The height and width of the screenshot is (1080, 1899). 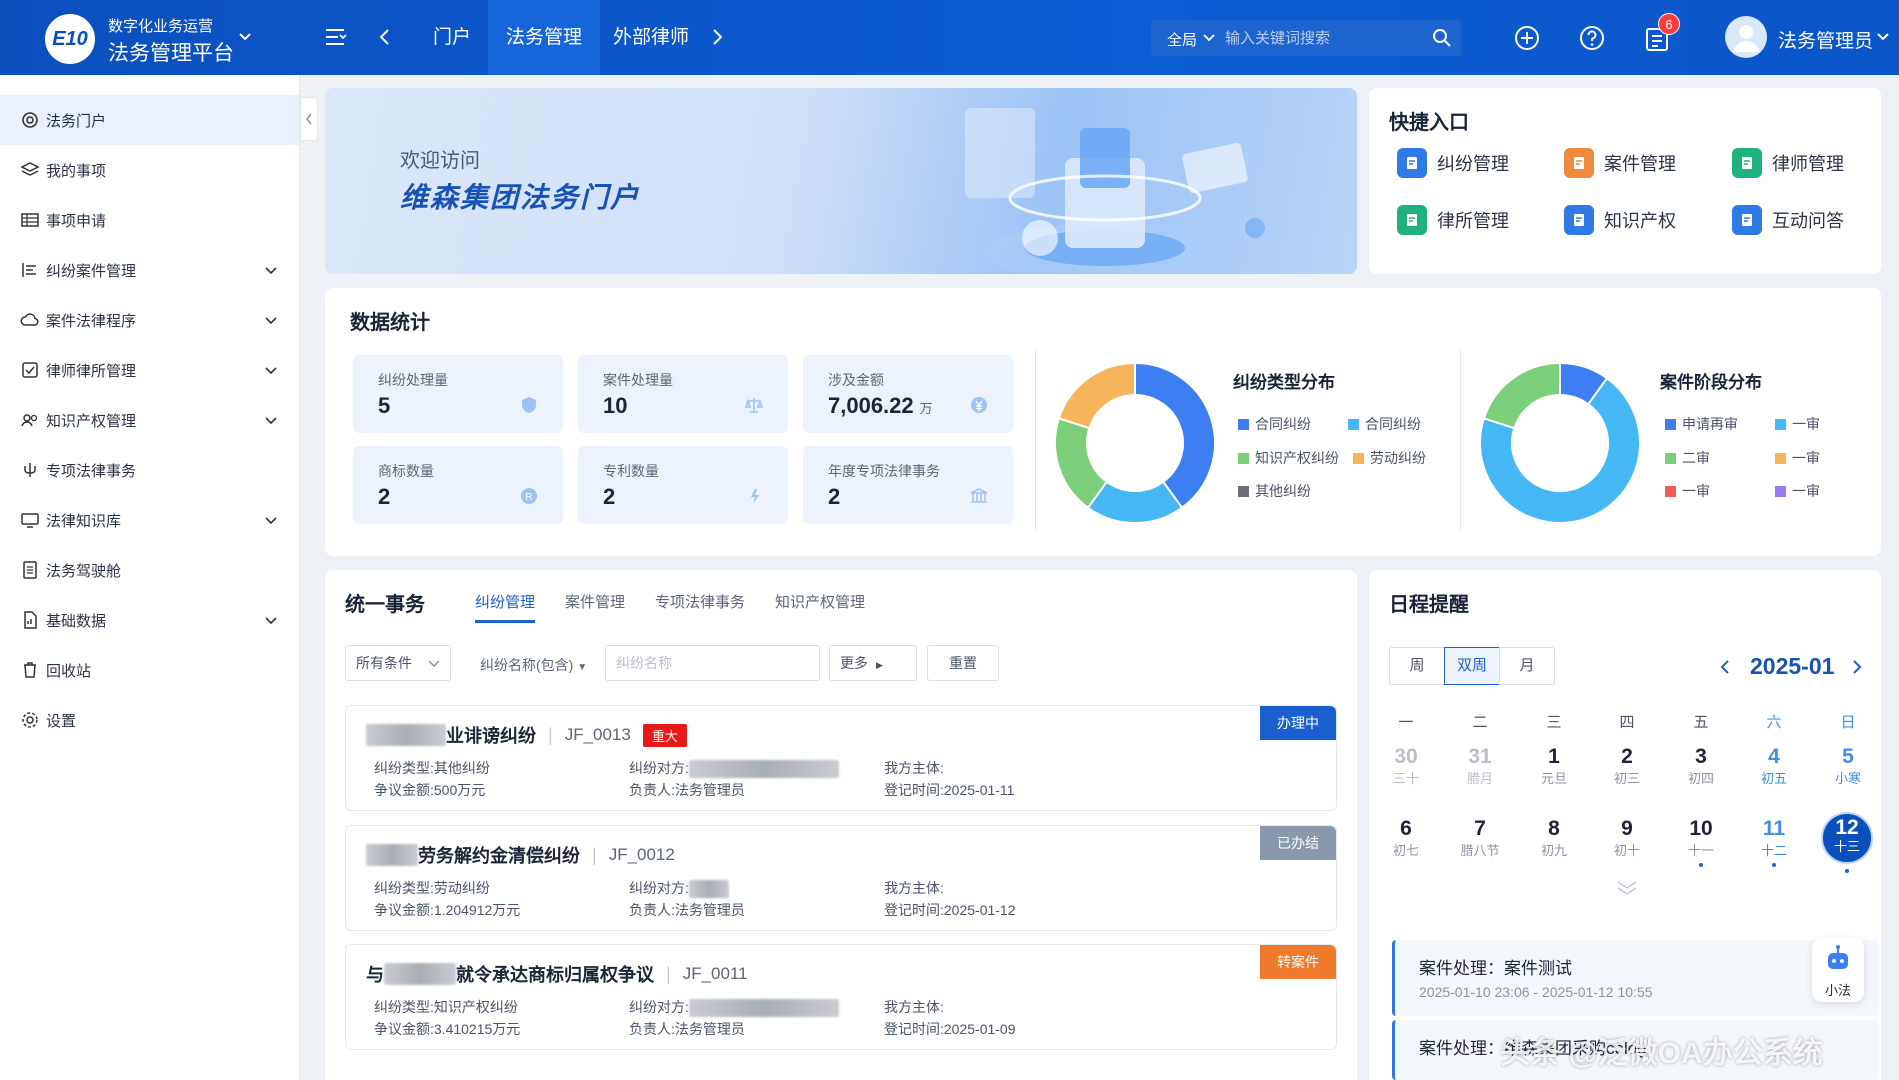 I want to click on calendar-day-today: 12 十三, so click(x=1847, y=838).